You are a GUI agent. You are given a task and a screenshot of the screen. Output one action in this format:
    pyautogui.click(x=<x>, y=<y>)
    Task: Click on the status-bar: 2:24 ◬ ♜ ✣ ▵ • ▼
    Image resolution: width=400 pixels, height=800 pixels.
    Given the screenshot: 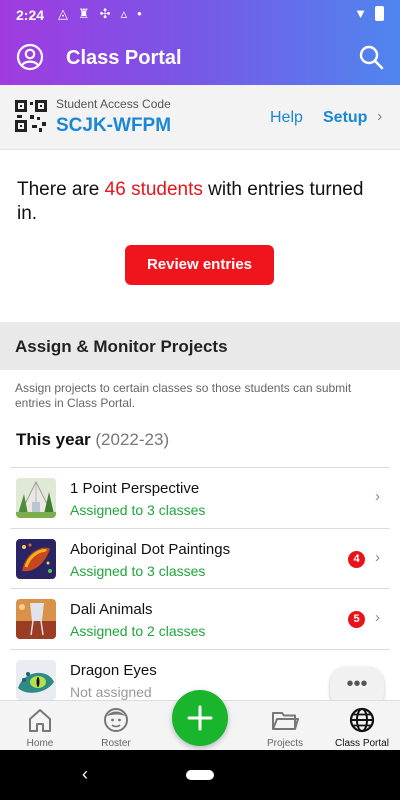 What is the action you would take?
    pyautogui.click(x=200, y=15)
    